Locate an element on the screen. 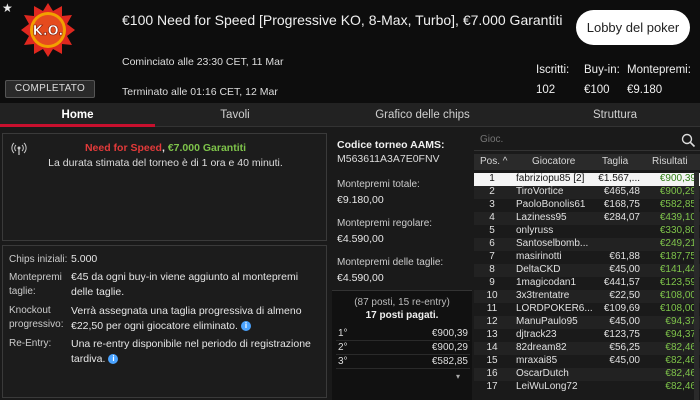 The image size is (700, 400). payout-amount: €582,85 is located at coordinates (449, 361).